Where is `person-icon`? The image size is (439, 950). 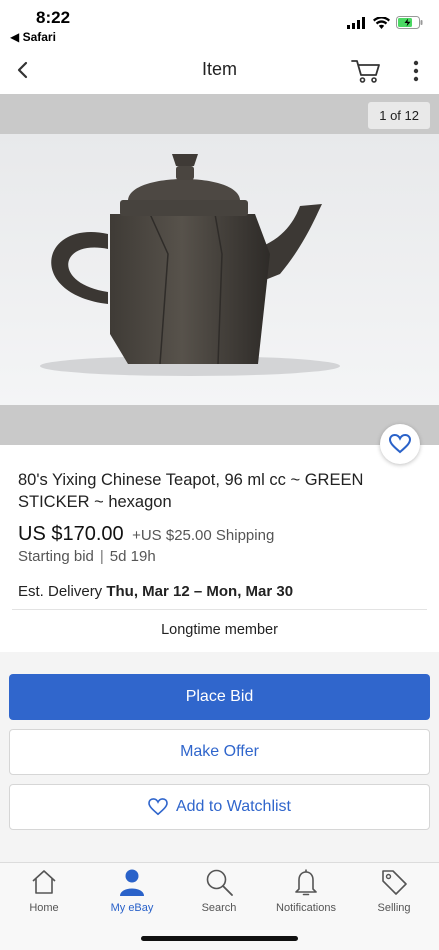
person-icon is located at coordinates (132, 882).